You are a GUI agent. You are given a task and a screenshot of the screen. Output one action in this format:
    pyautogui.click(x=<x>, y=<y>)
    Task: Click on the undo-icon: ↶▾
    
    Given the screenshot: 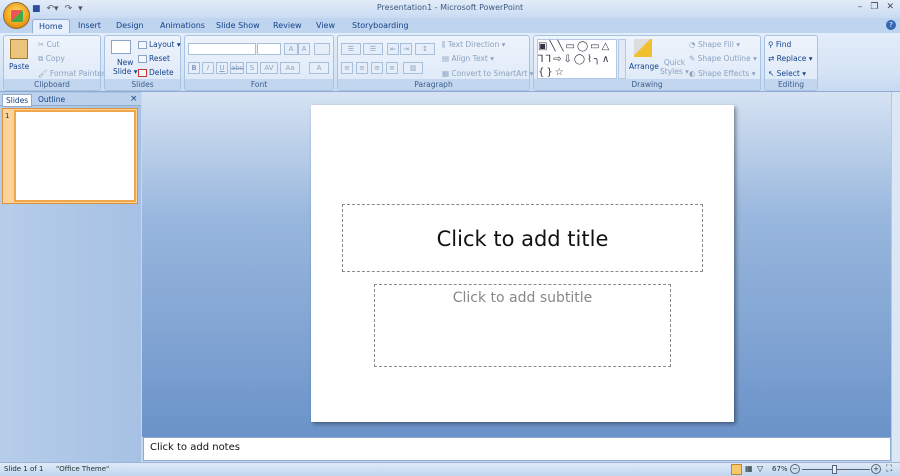 What is the action you would take?
    pyautogui.click(x=53, y=9)
    